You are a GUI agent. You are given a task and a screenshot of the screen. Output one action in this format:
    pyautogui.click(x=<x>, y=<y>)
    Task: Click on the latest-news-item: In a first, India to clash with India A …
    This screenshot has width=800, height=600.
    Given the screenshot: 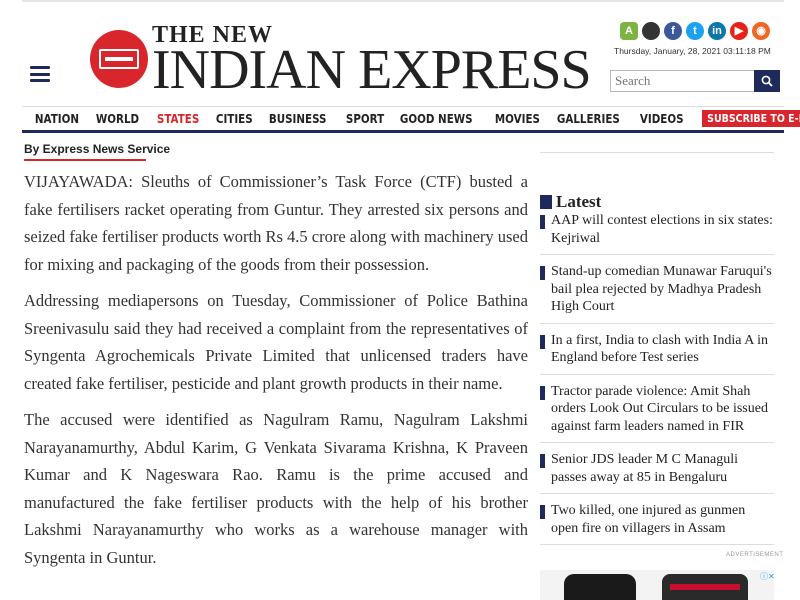 What is the action you would take?
    pyautogui.click(x=657, y=353)
    